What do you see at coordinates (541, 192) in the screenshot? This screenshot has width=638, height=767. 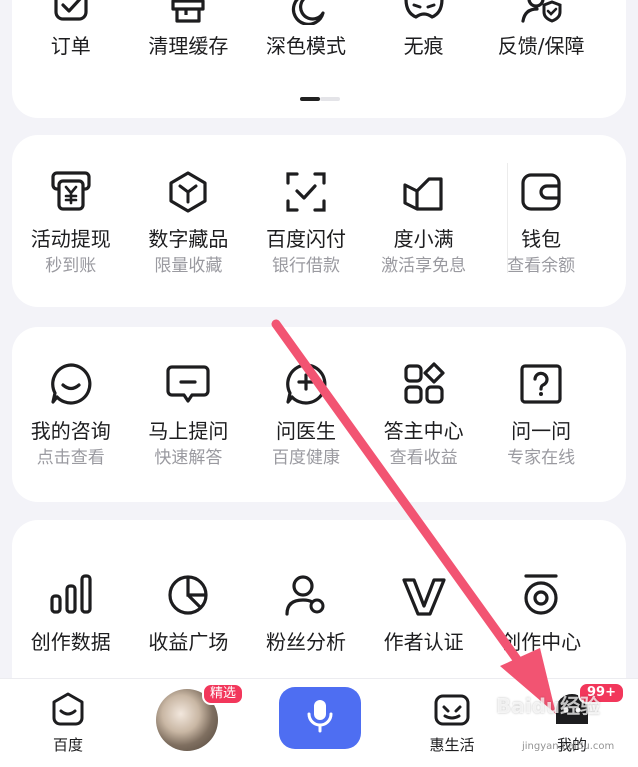 I see `wallet-icon` at bounding box center [541, 192].